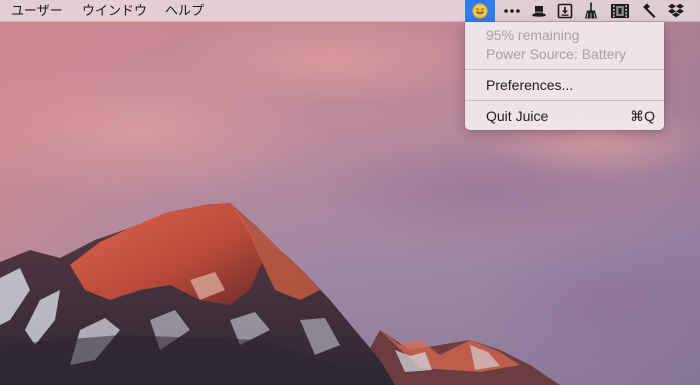 Image resolution: width=700 pixels, height=385 pixels. What do you see at coordinates (642, 116) in the screenshot?
I see `quit-shortcut: ⌘Q` at bounding box center [642, 116].